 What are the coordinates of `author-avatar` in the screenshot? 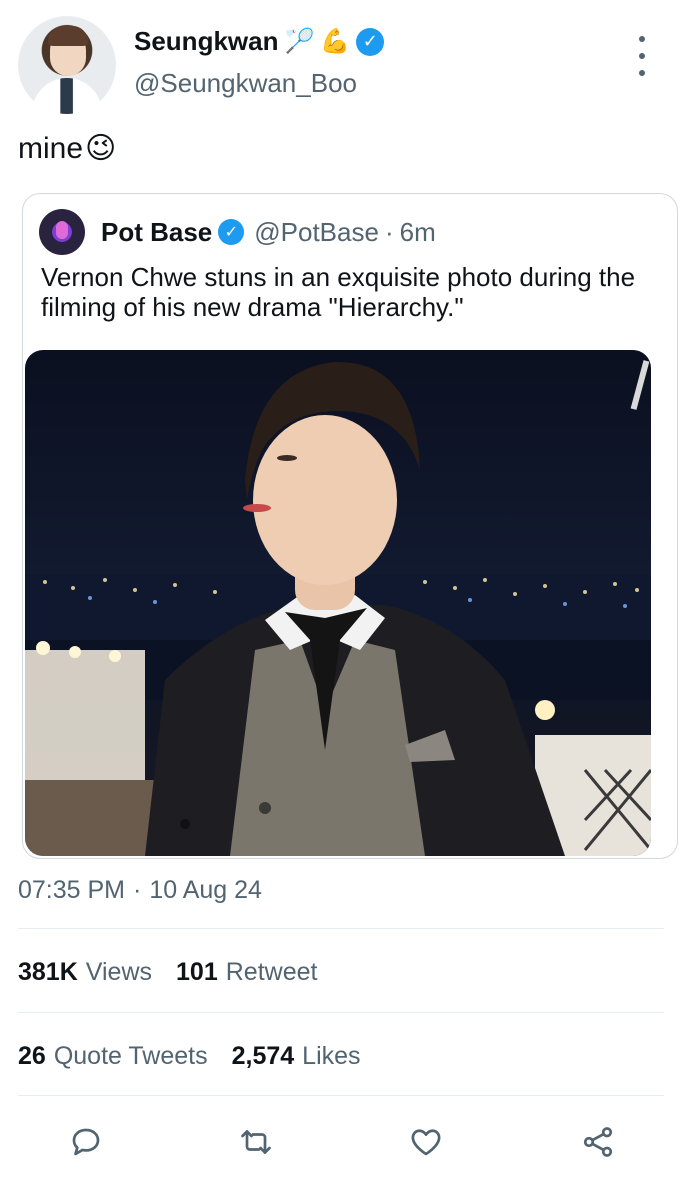 It's located at (67, 65).